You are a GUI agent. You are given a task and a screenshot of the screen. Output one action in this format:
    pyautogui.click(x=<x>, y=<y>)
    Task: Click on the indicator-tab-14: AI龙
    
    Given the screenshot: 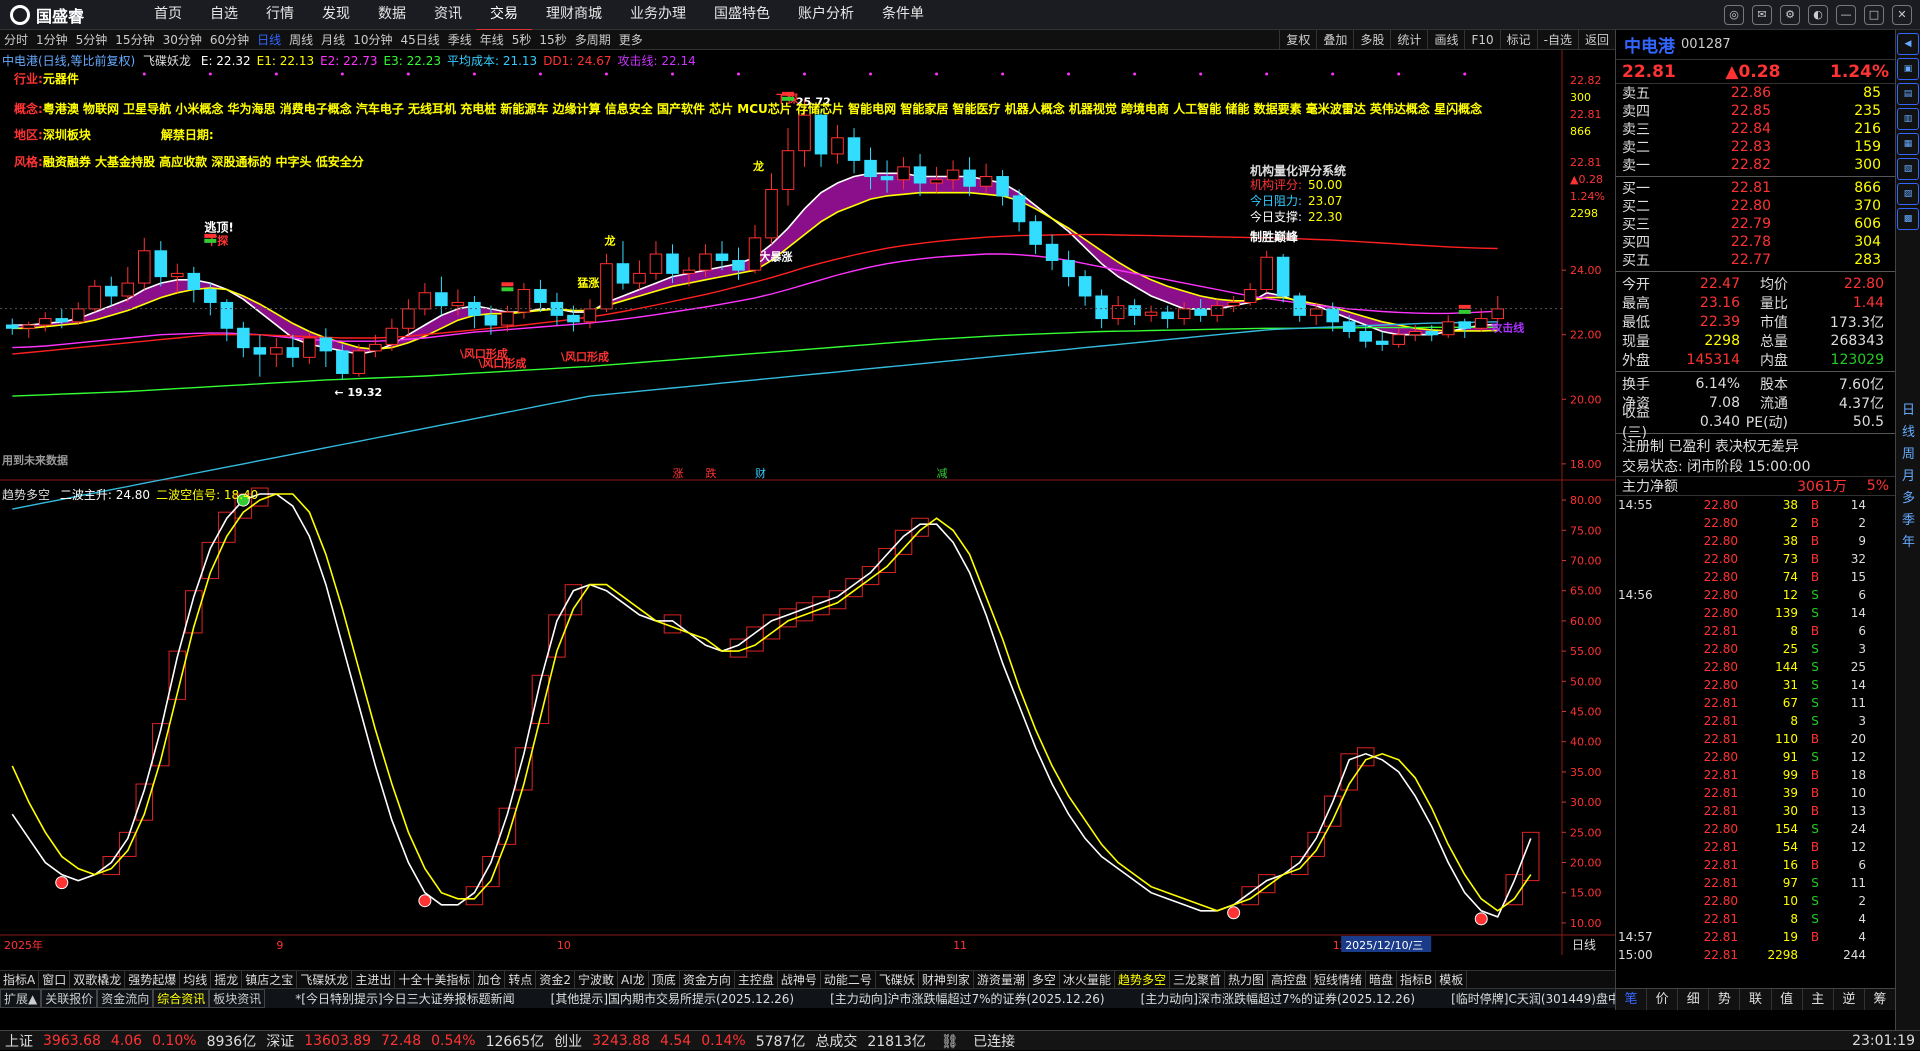 What is the action you would take?
    pyautogui.click(x=633, y=979)
    